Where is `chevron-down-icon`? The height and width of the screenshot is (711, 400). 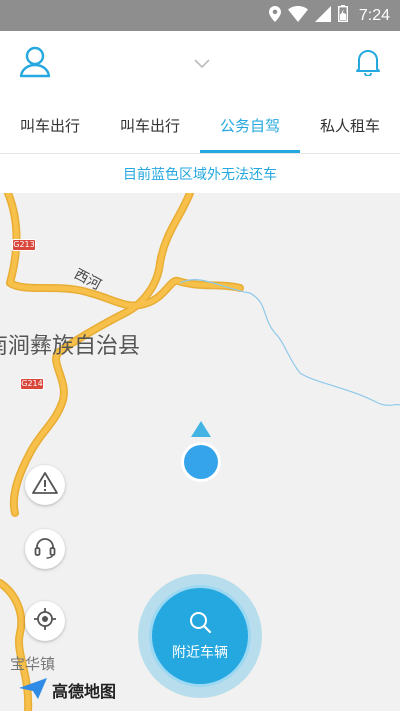
chevron-down-icon is located at coordinates (202, 63).